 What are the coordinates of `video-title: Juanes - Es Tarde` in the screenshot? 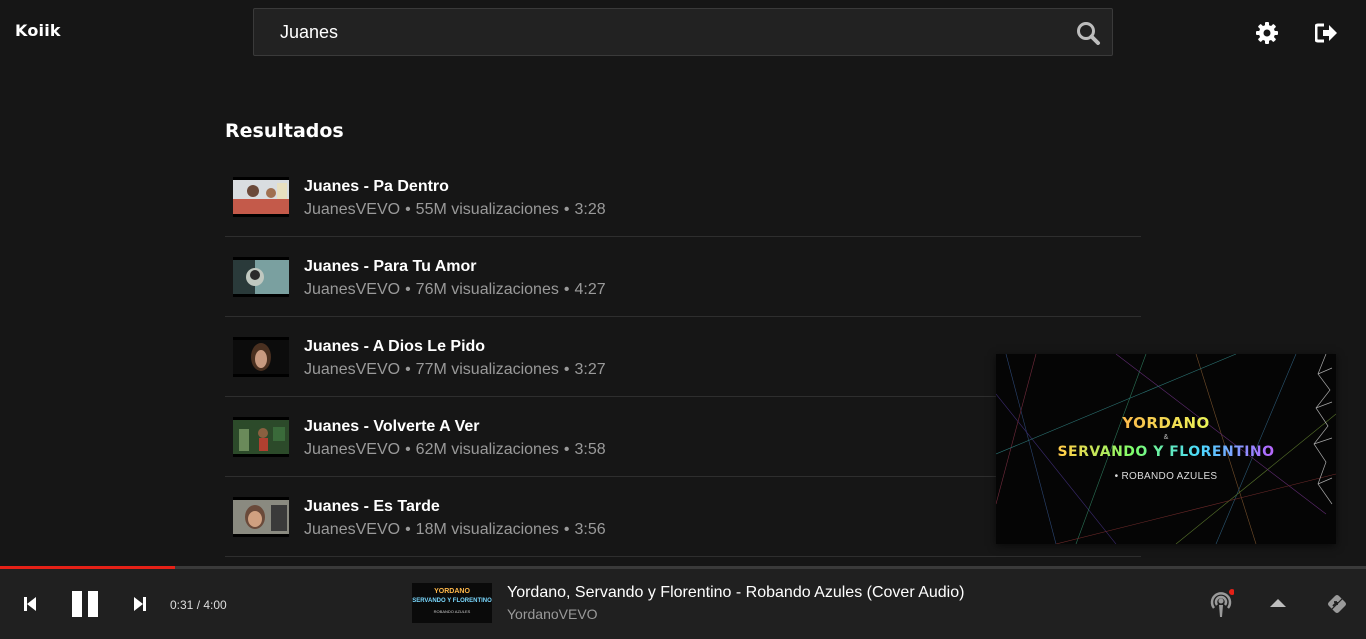 It's located at (372, 507).